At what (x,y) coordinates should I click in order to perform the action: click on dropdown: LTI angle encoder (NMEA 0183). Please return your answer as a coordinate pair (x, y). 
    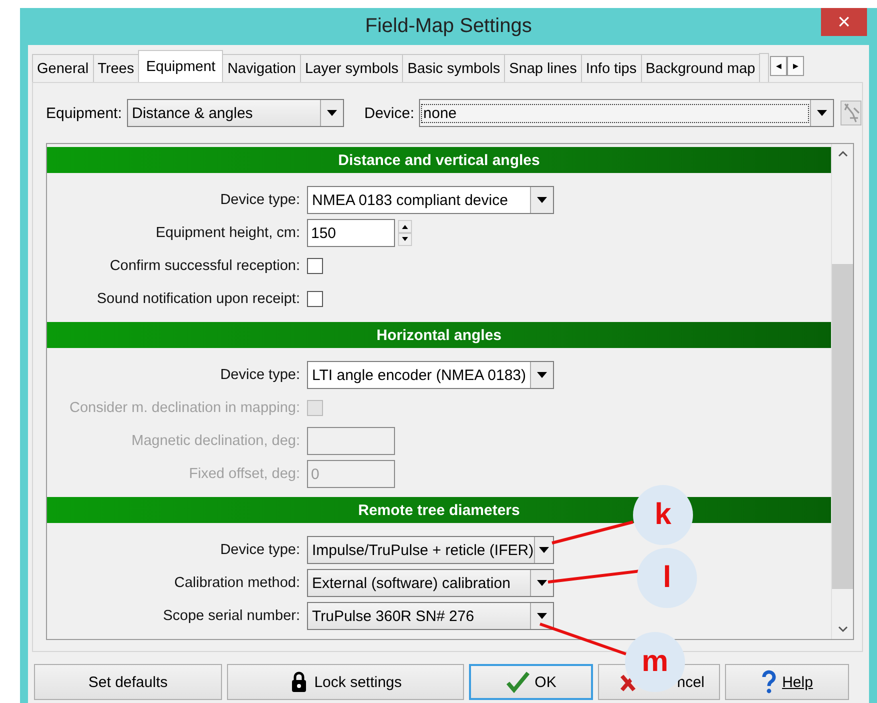
    Looking at the image, I should click on (430, 375).